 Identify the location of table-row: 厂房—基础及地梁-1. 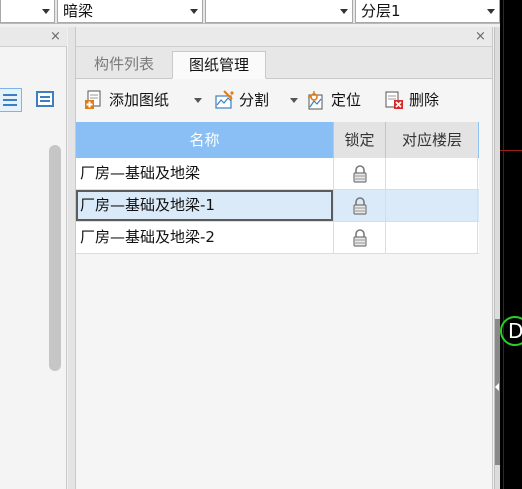
(277, 206).